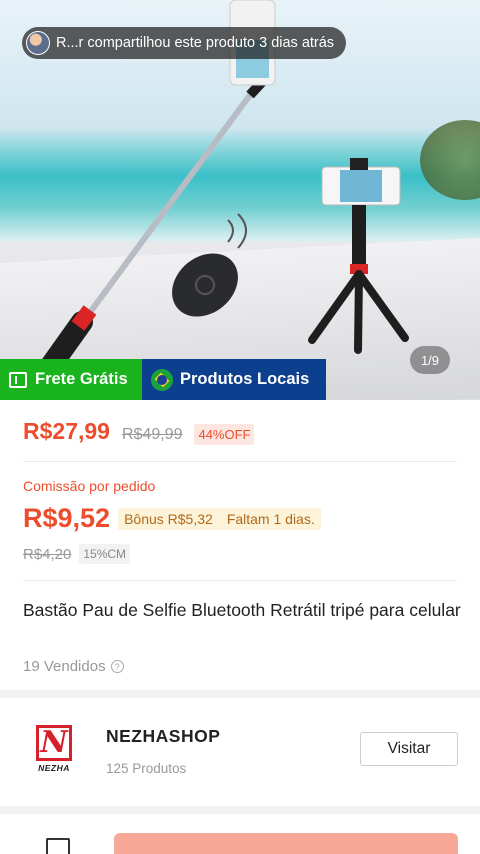 The width and height of the screenshot is (480, 854). Describe the element at coordinates (64, 666) in the screenshot. I see `sold-count-text: 19 Vendidos` at that location.